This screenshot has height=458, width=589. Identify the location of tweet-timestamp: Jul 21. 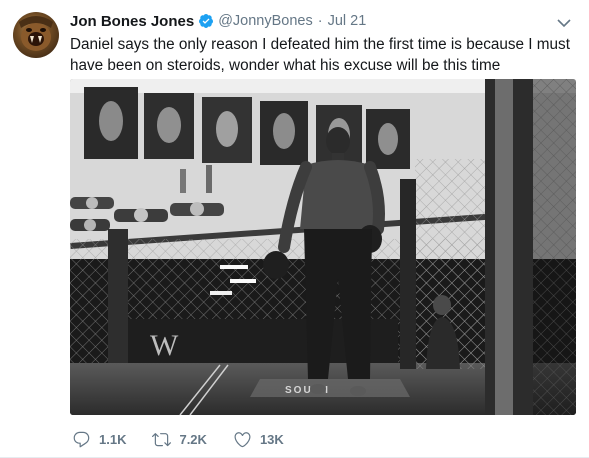
(347, 21).